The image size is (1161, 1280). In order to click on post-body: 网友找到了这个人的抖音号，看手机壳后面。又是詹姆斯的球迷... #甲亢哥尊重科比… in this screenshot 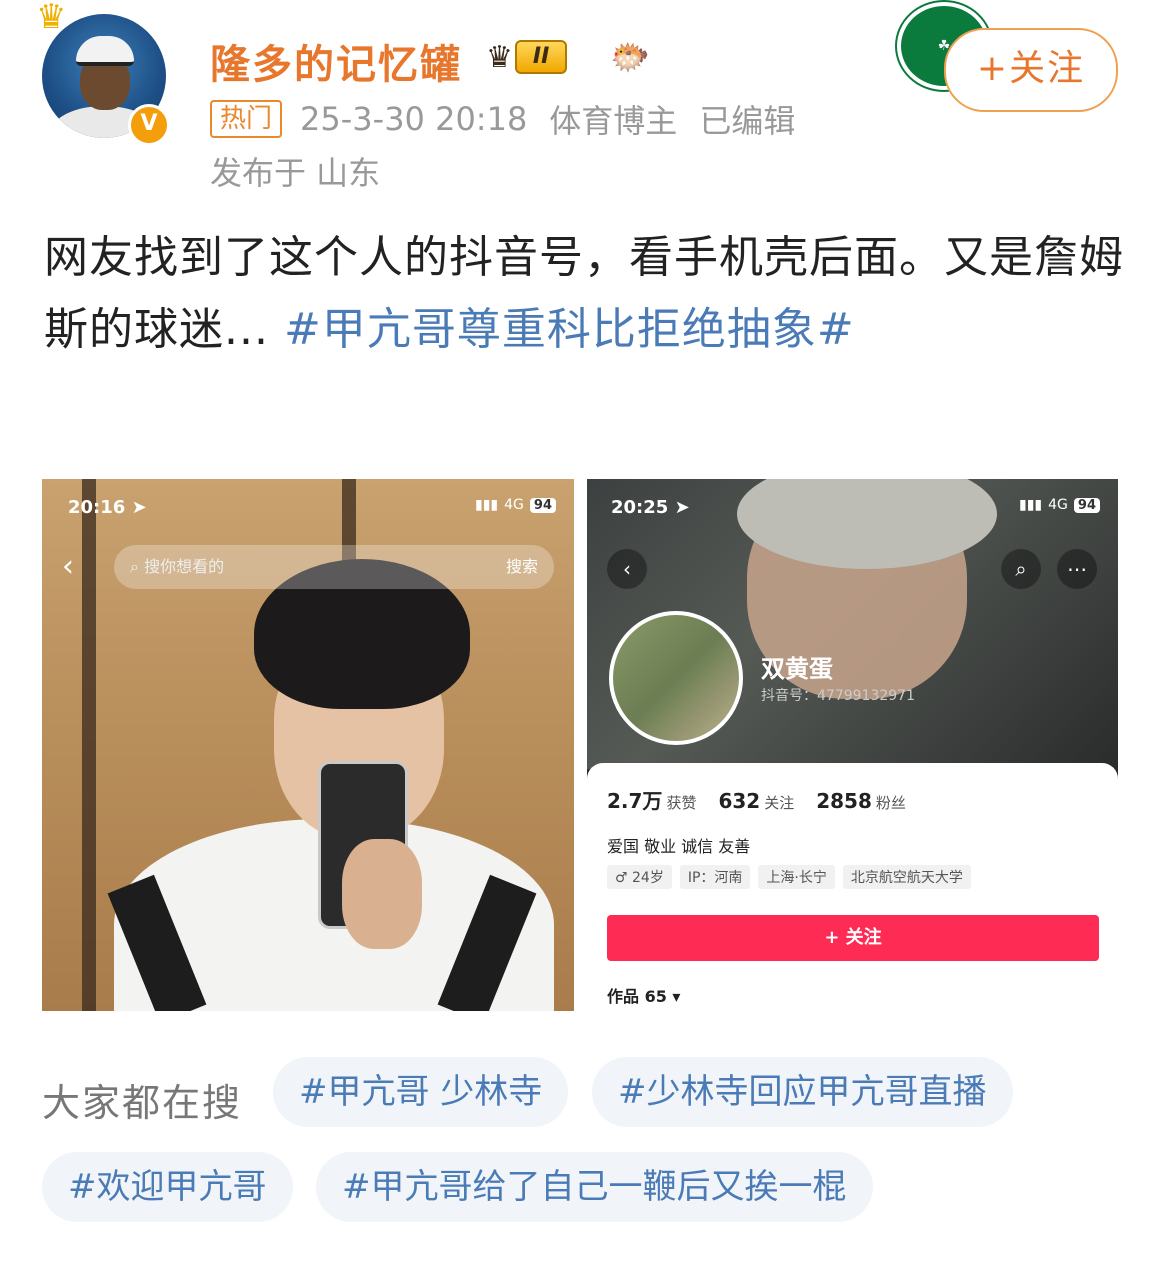, I will do `click(584, 294)`.